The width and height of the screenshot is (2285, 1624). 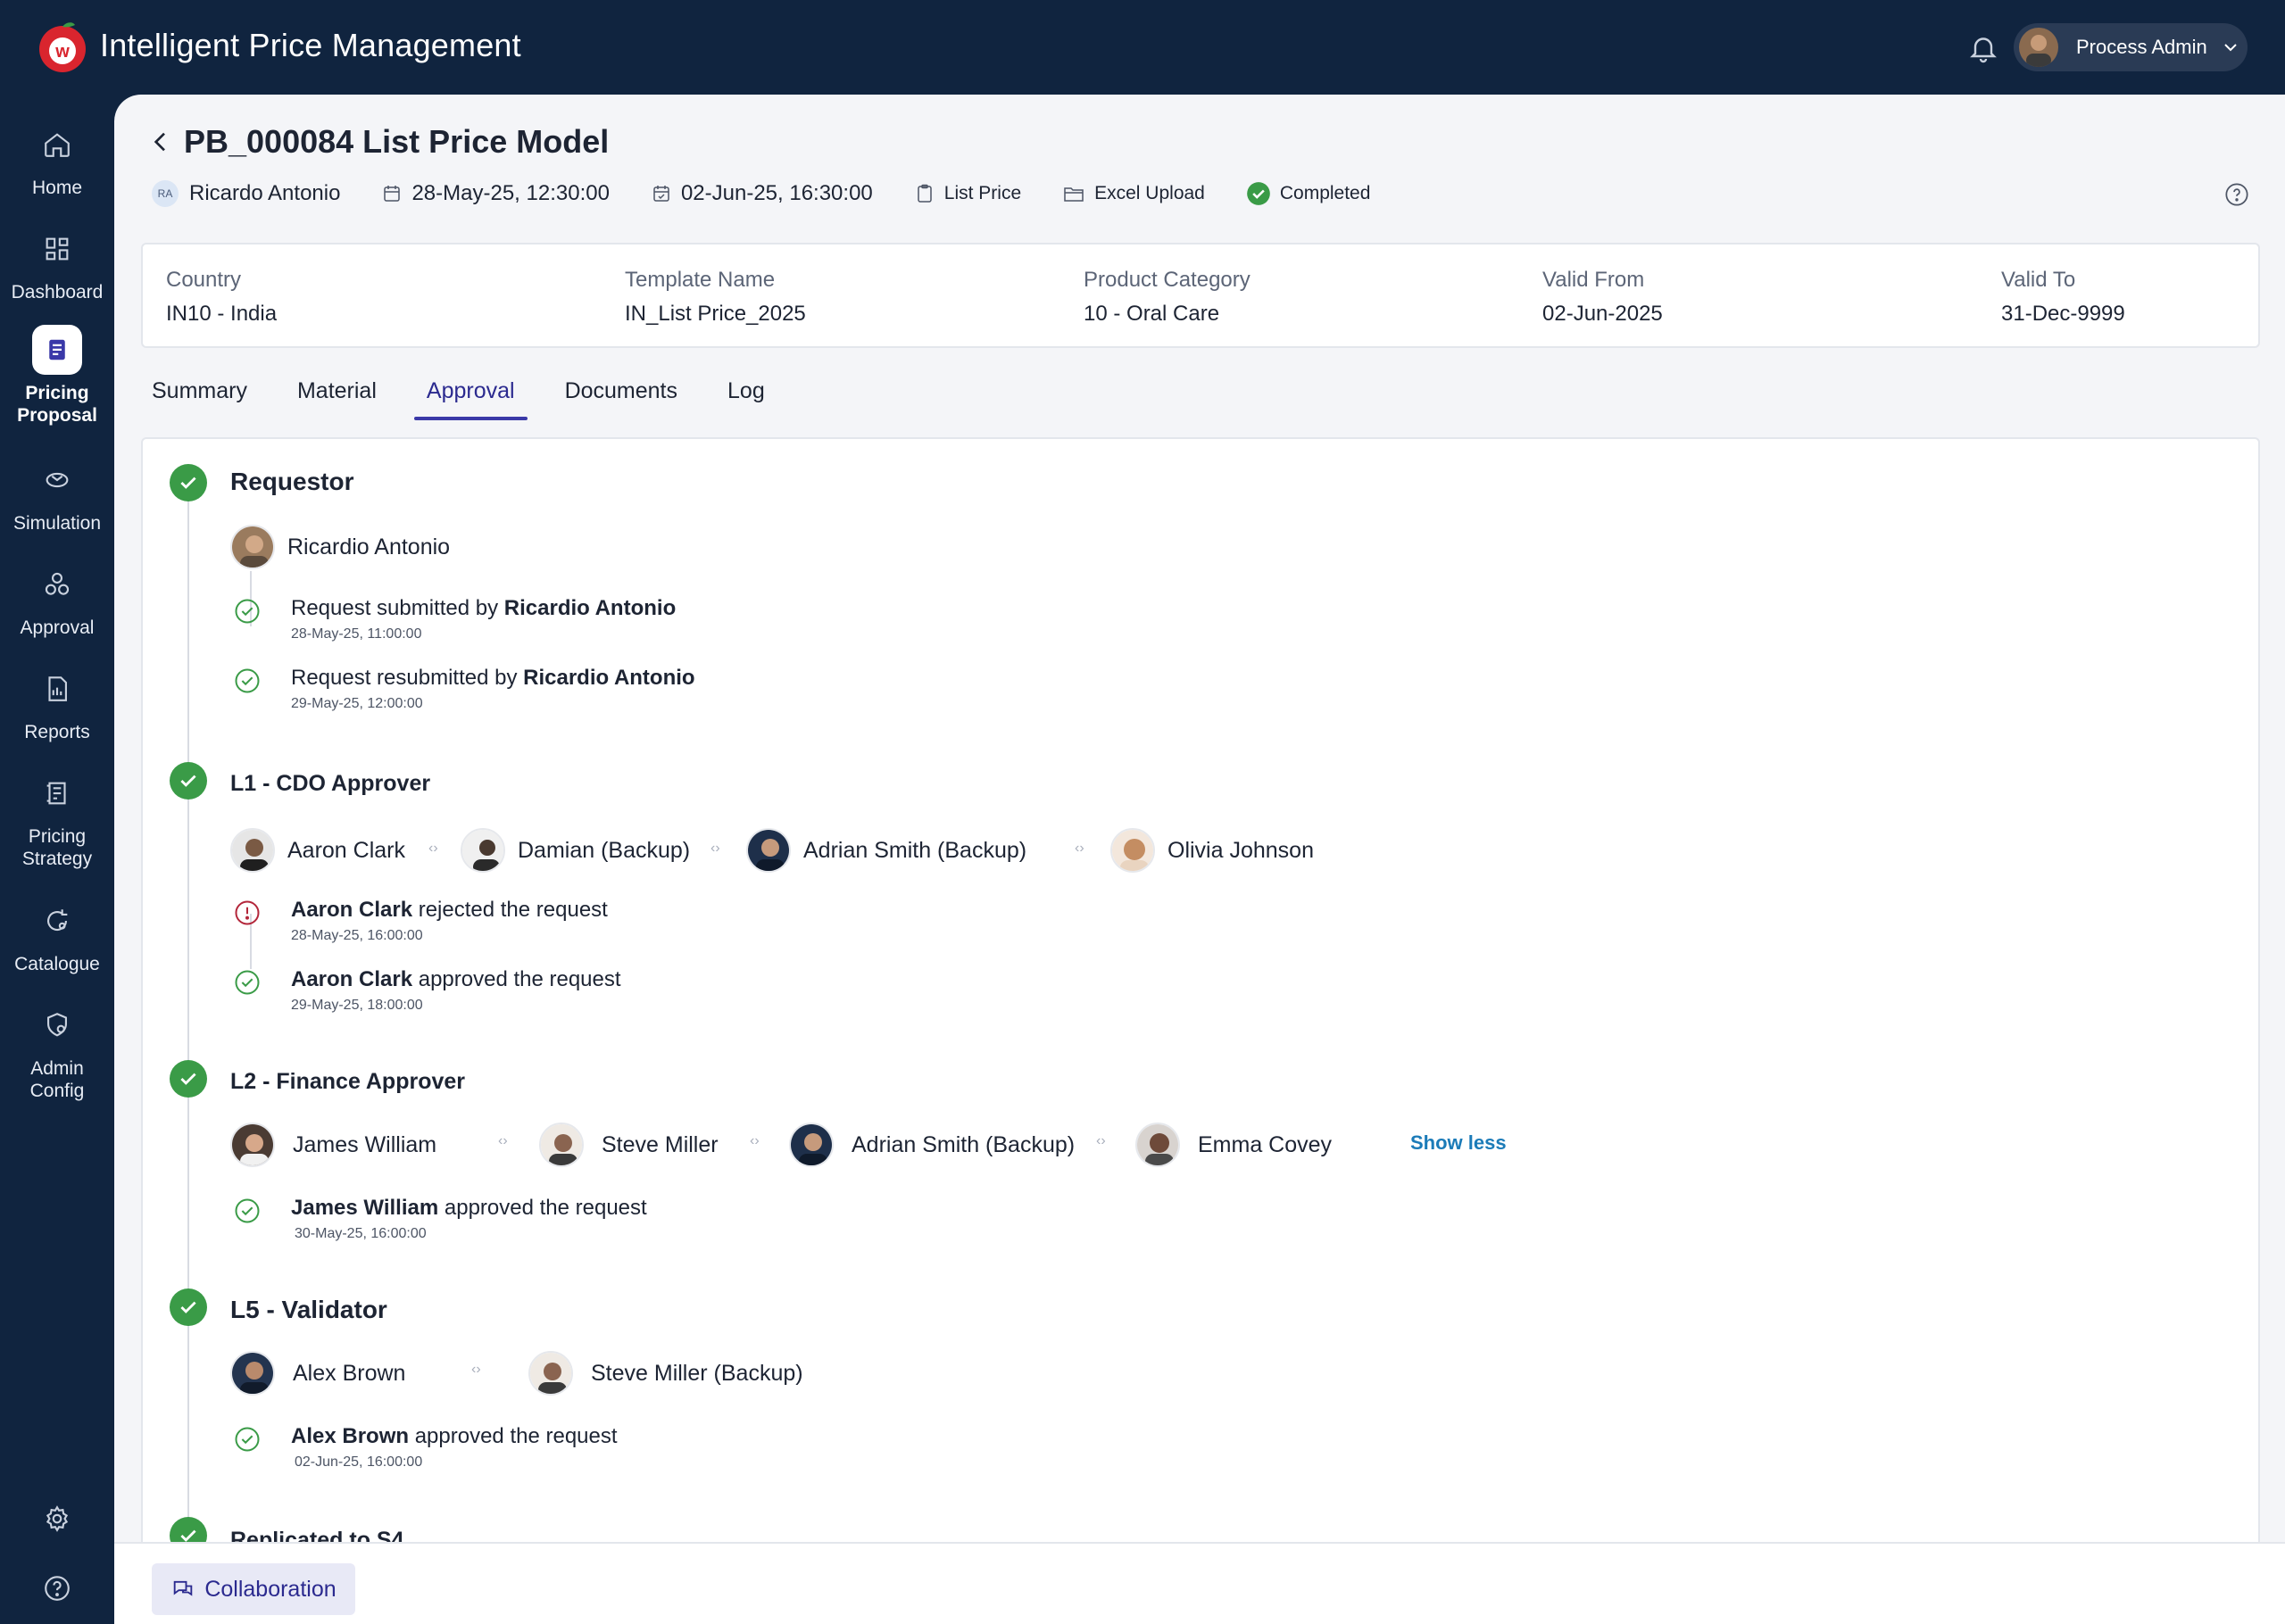 What do you see at coordinates (2141, 47) in the screenshot?
I see `user-name: Process Admin` at bounding box center [2141, 47].